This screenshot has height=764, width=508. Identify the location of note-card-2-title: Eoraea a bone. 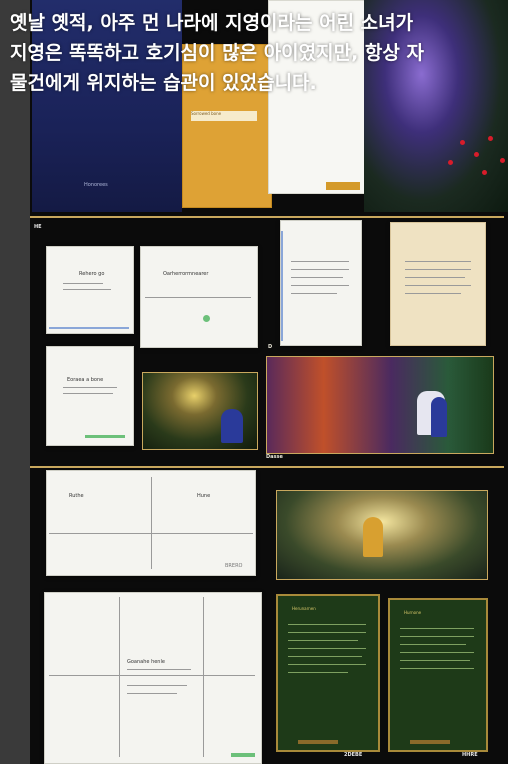
(85, 380).